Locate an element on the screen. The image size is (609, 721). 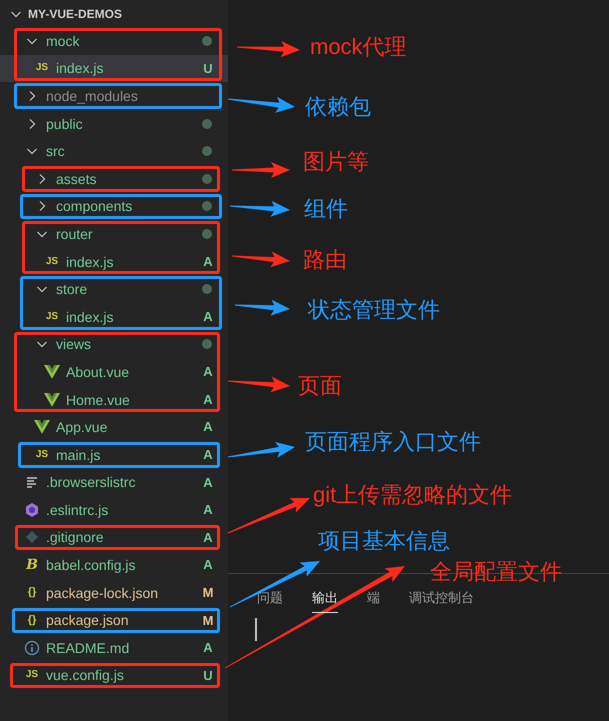
folder-row: public is located at coordinates (114, 124).